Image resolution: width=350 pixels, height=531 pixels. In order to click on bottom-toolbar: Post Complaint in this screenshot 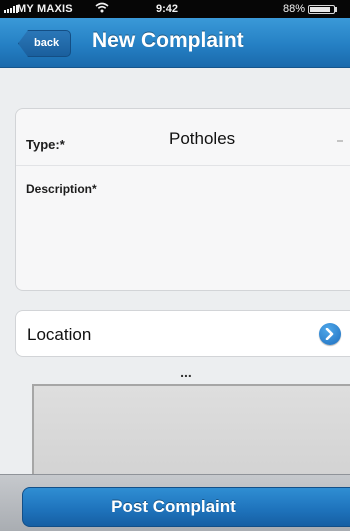, I will do `click(175, 502)`.